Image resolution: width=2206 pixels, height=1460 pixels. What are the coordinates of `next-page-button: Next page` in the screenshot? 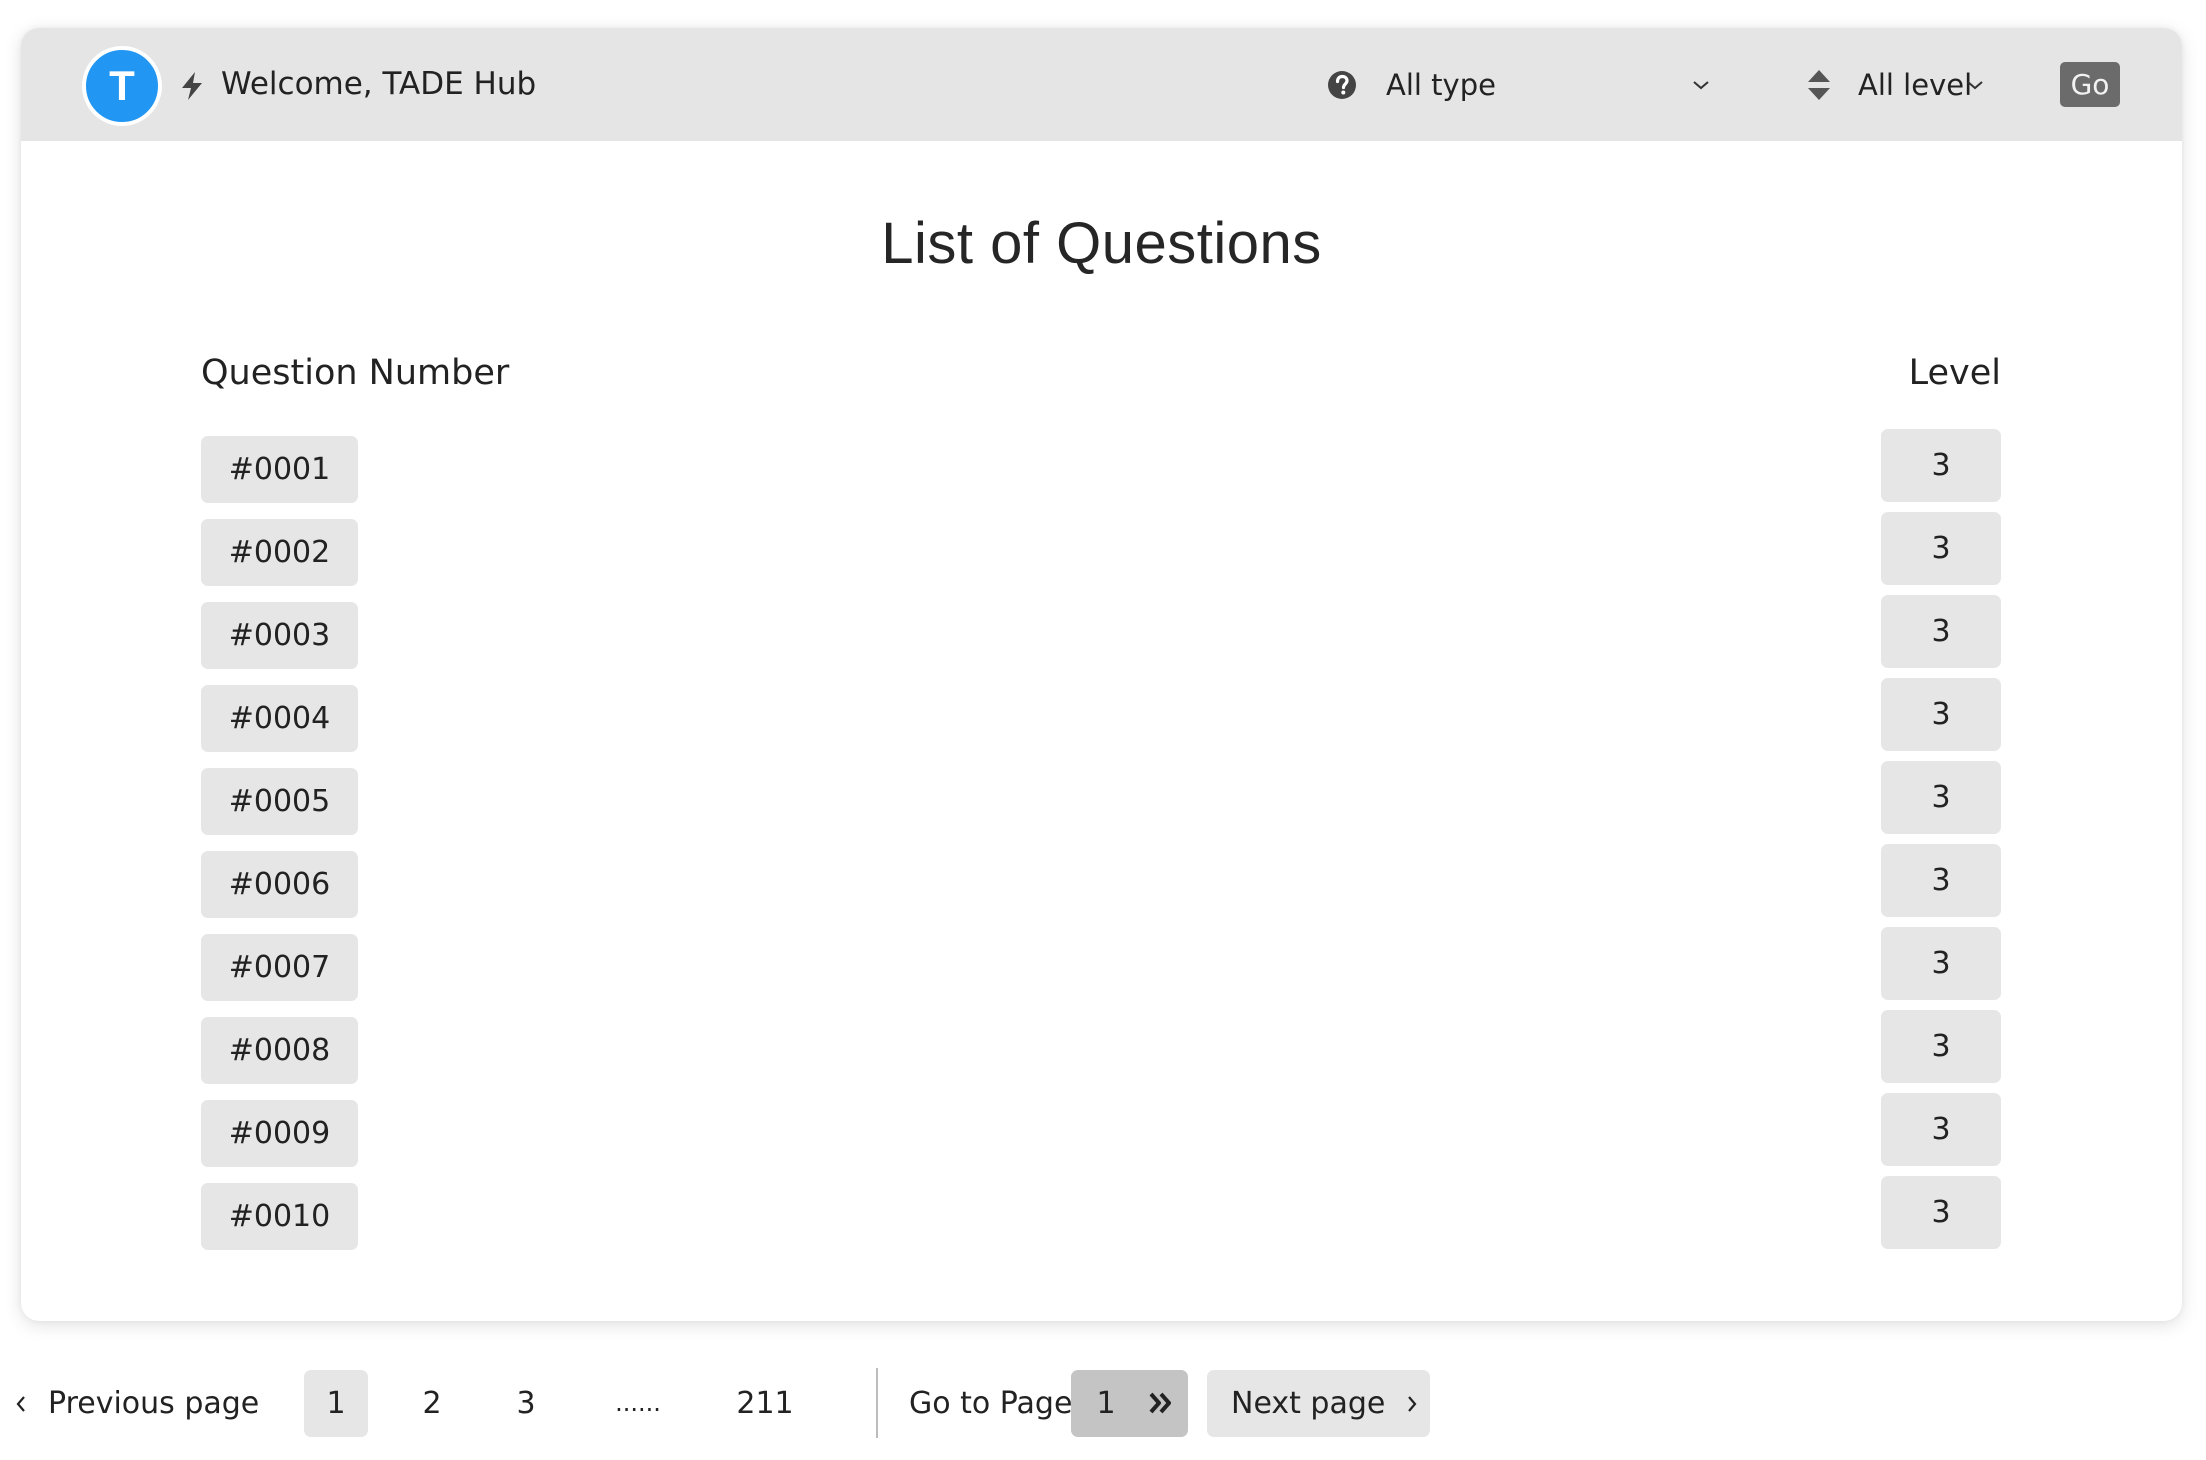 It's located at (1318, 1403).